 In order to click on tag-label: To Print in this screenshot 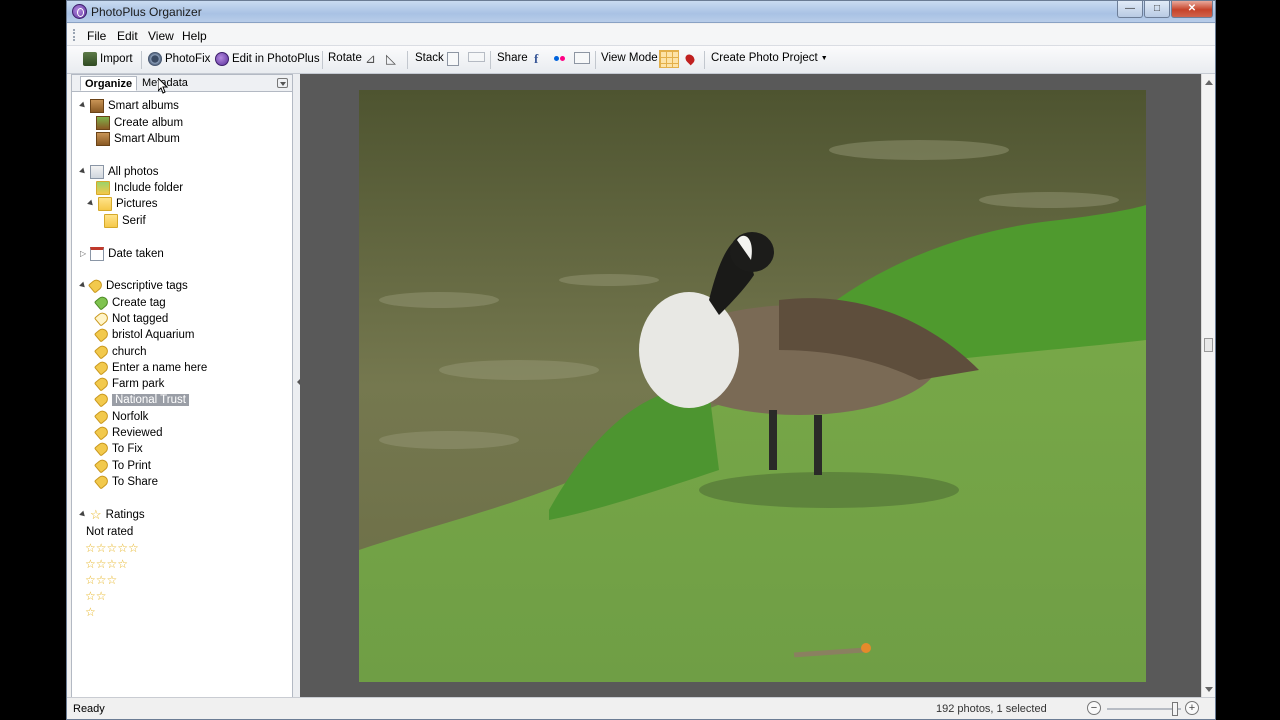, I will do `click(131, 465)`.